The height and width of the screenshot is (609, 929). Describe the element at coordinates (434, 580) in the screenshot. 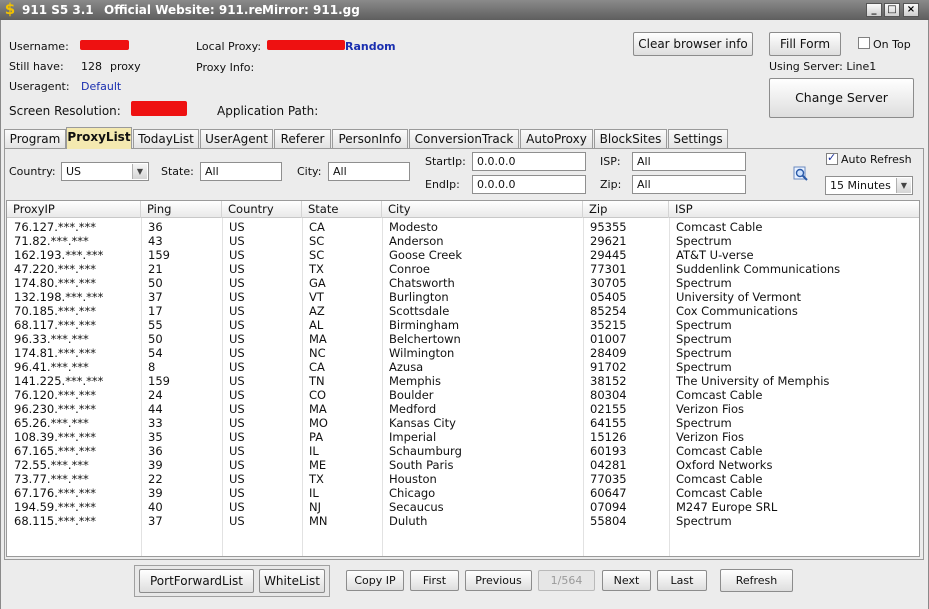

I see `first-page-button: First` at that location.